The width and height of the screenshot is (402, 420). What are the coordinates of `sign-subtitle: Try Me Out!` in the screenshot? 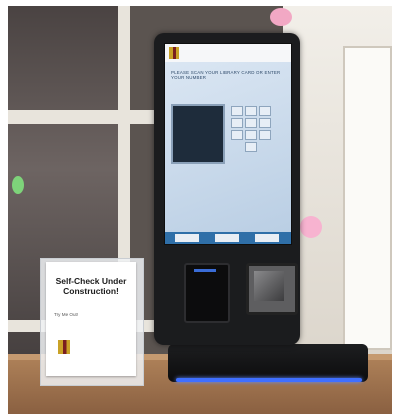 It's located at (66, 314).